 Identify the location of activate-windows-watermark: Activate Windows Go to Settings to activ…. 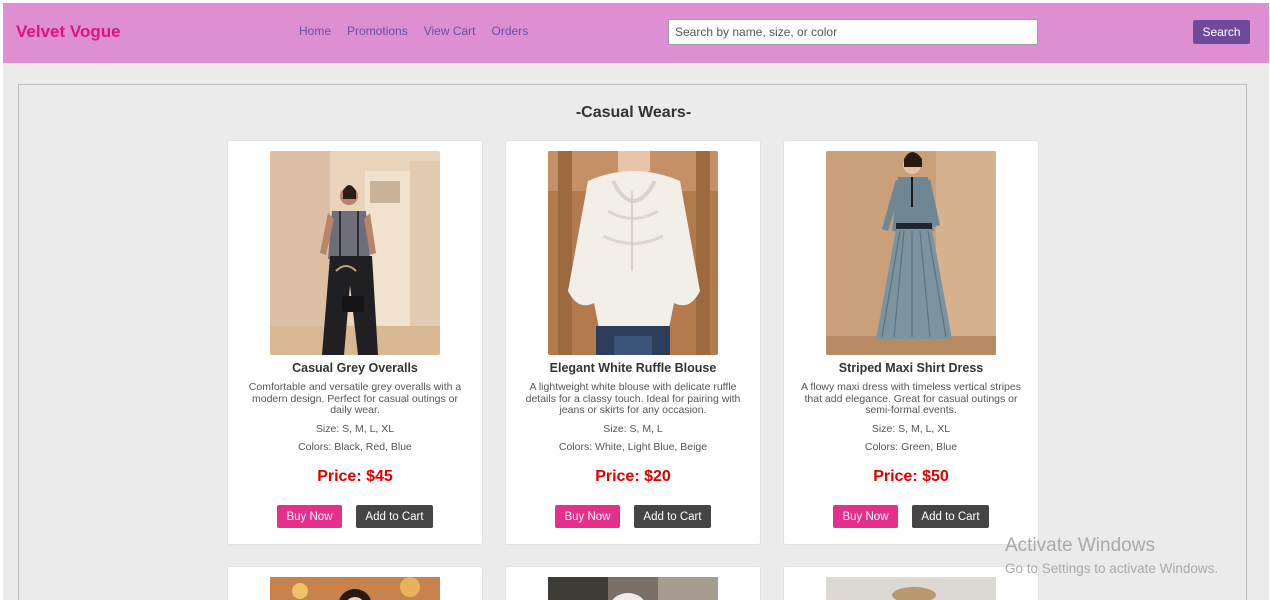
(1111, 555).